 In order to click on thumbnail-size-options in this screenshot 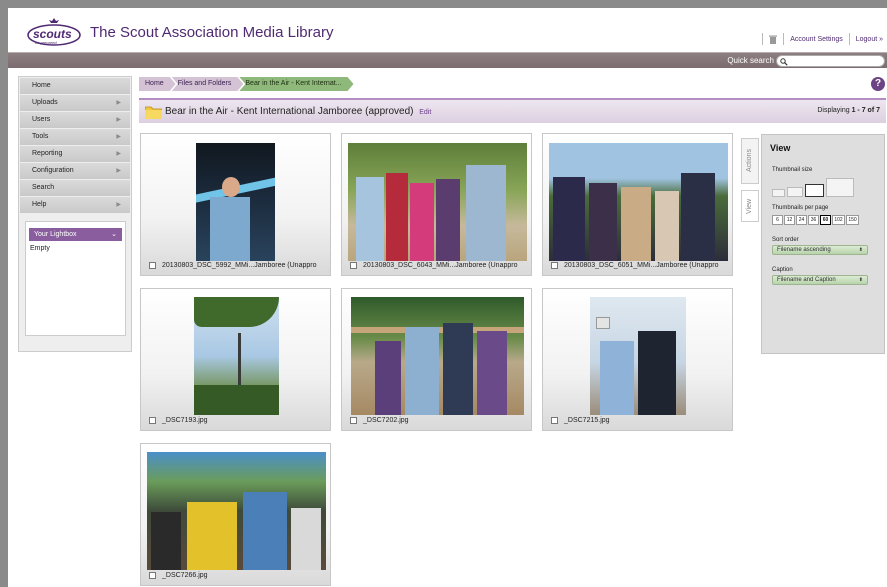, I will do `click(828, 187)`.